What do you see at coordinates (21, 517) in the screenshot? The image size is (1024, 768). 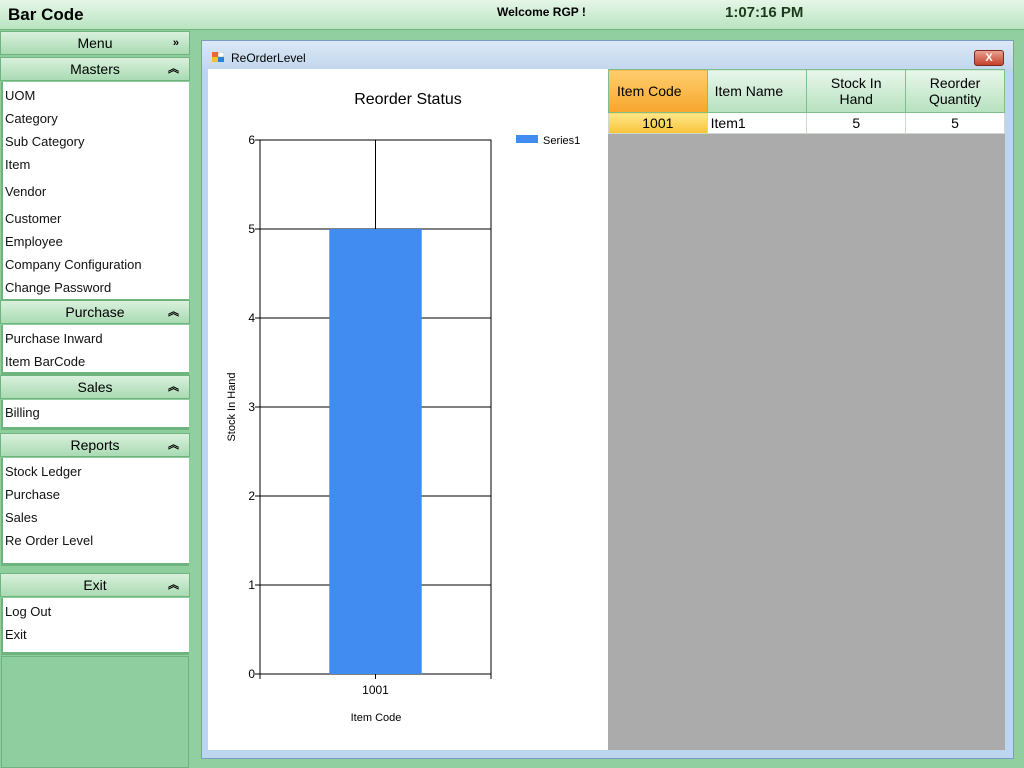 I see `sidebar-item-sales-report: Sales` at bounding box center [21, 517].